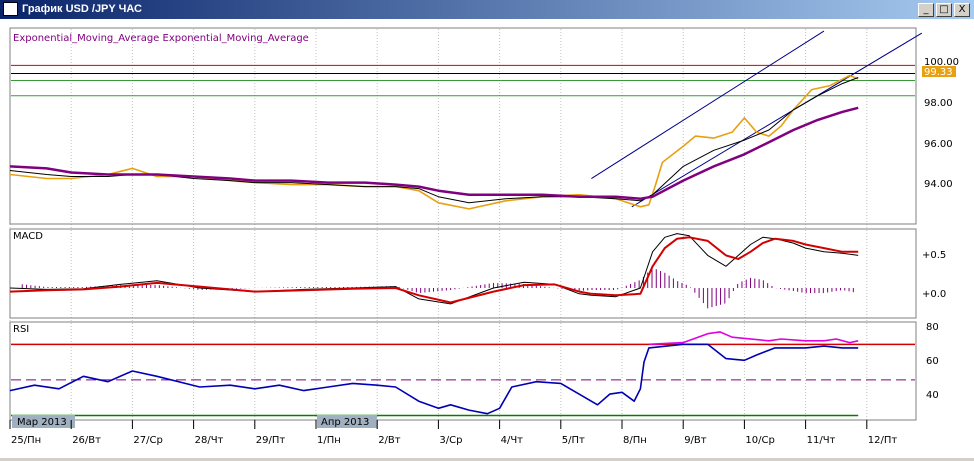  I want to click on rsi-legend: RSI, so click(21, 329).